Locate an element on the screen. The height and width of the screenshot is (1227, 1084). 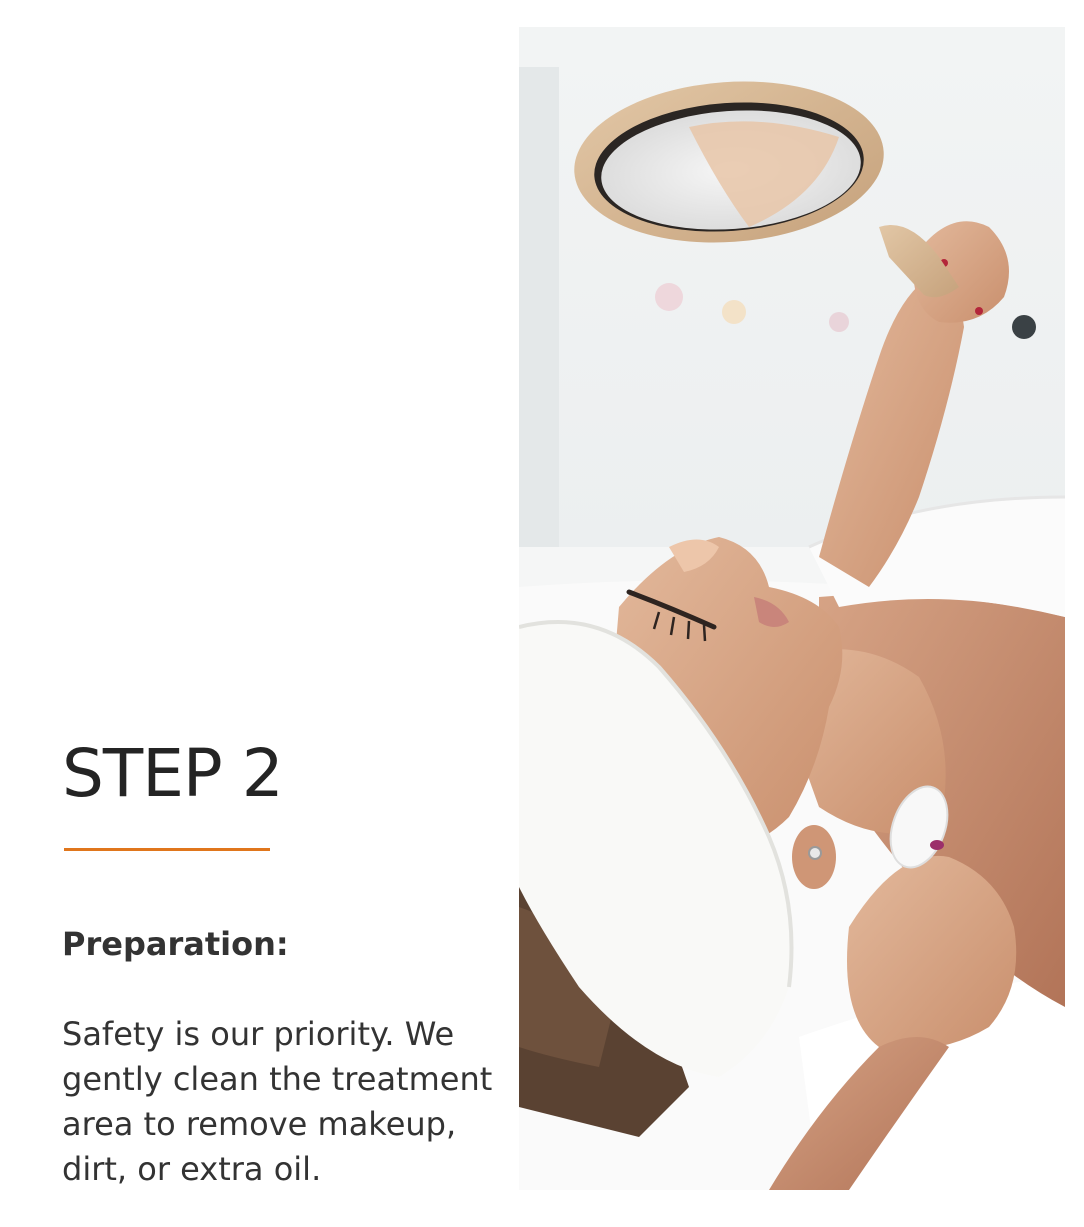
step-title: STEP 2 is located at coordinates (173, 773).